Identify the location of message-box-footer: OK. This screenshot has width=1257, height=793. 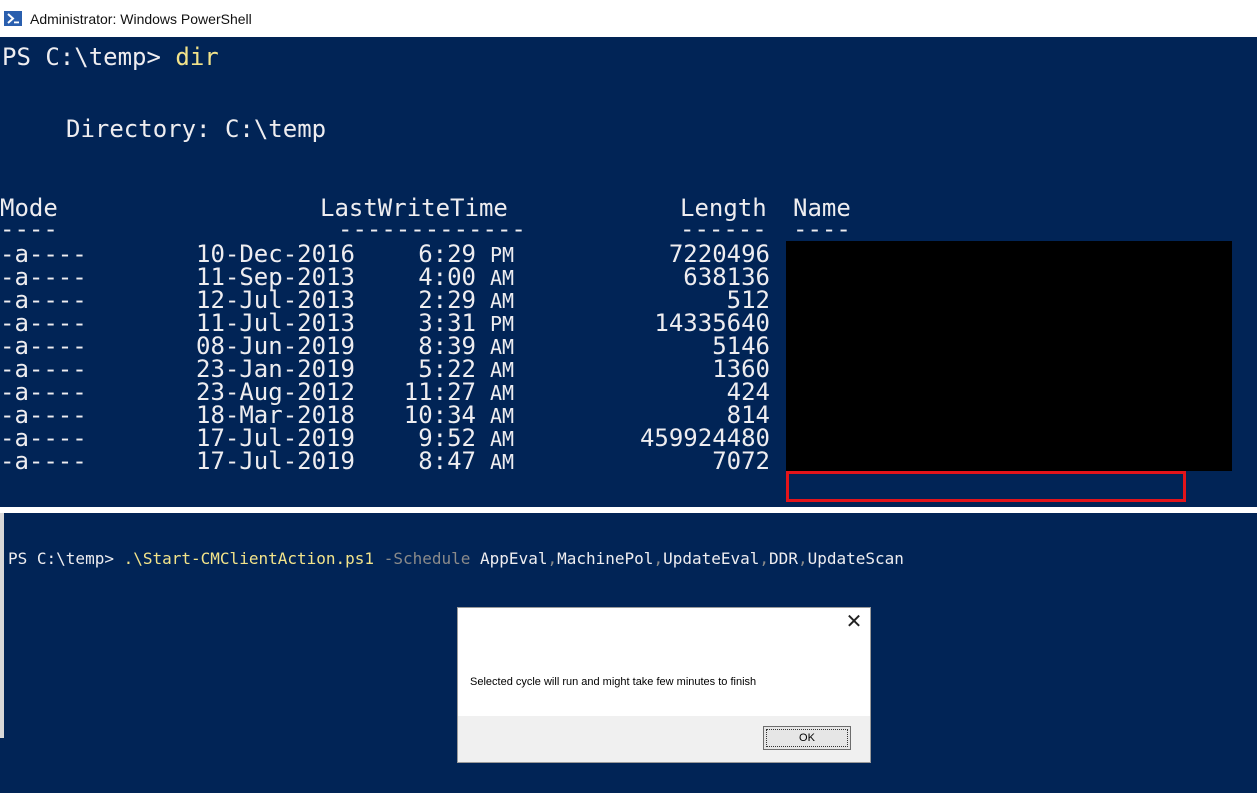
(664, 739).